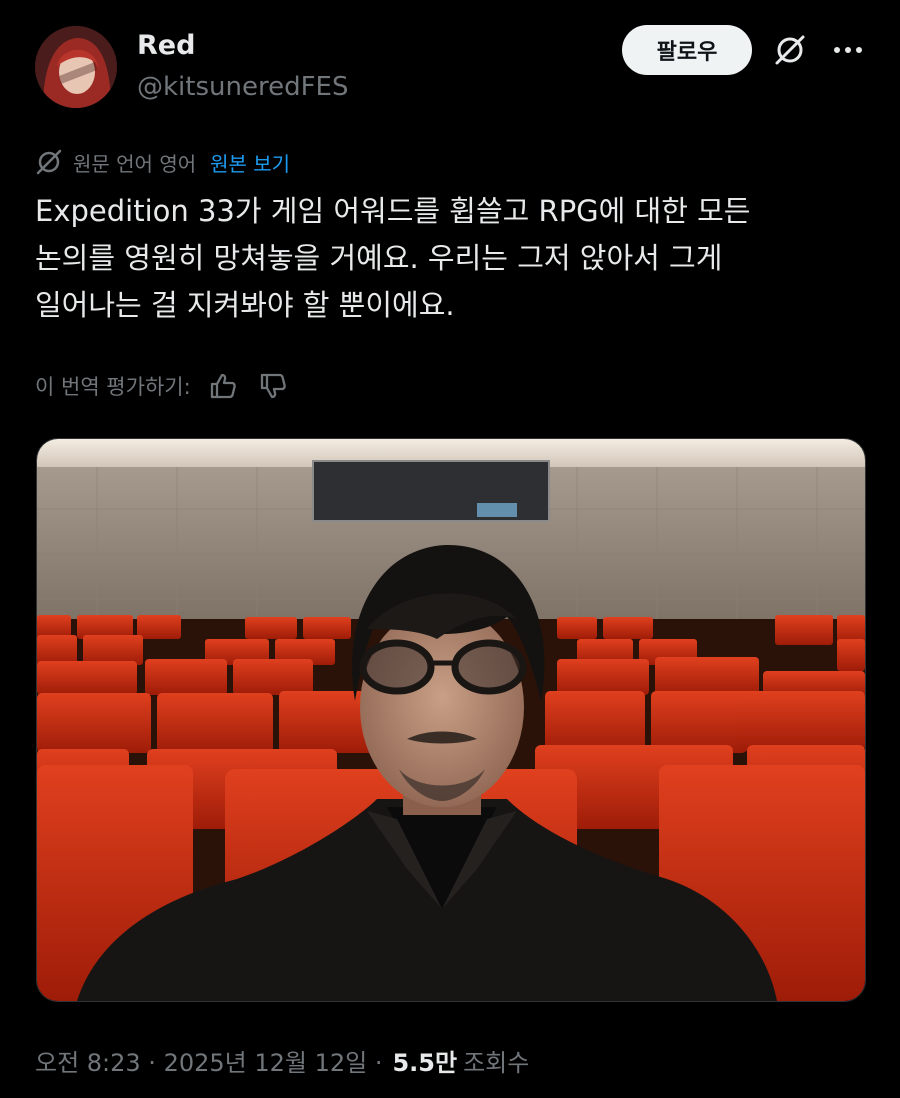 Image resolution: width=900 pixels, height=1098 pixels. I want to click on author-handle: @kitsuneredFES, so click(242, 87).